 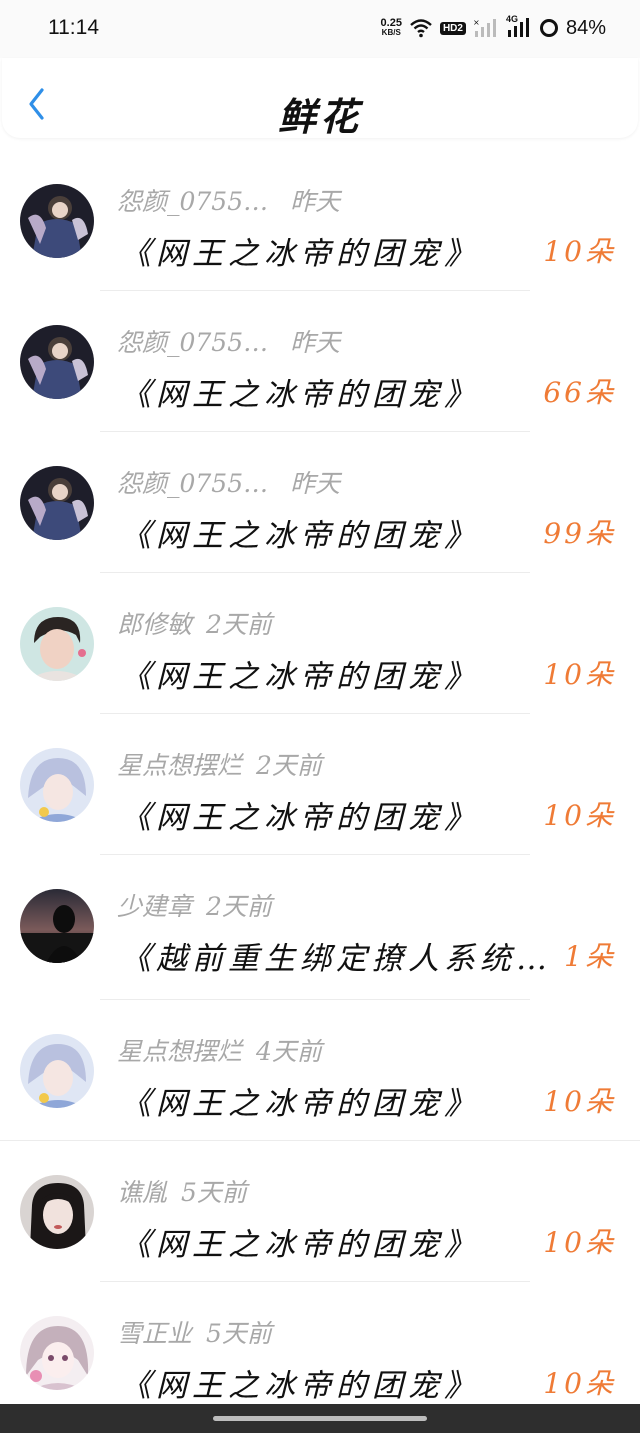 I want to click on wifi-icon, so click(x=421, y=28).